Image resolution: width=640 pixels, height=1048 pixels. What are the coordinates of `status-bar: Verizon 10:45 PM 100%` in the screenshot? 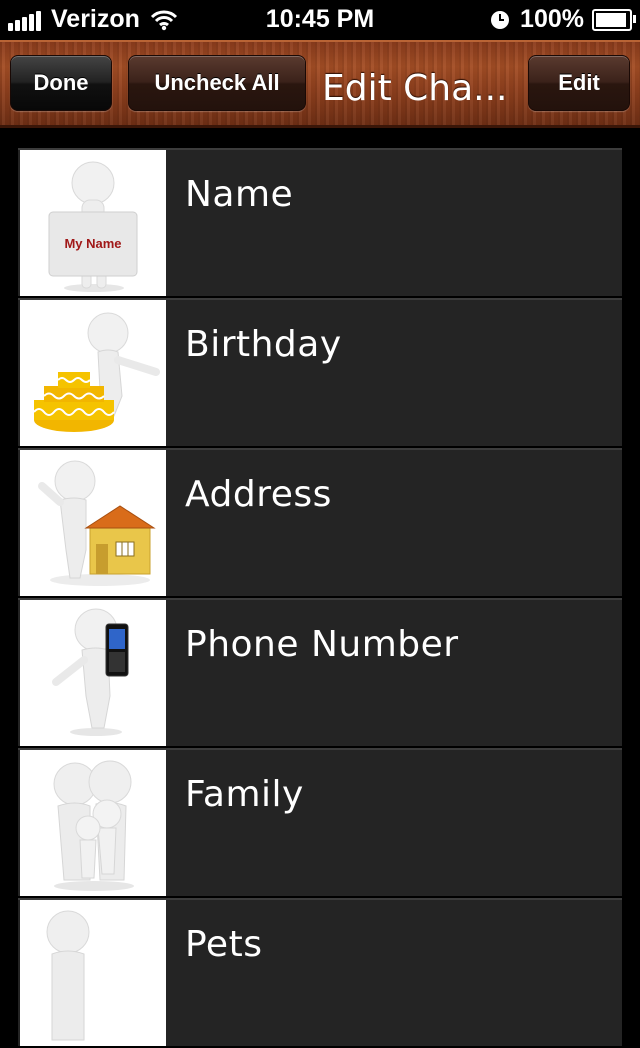 It's located at (320, 20).